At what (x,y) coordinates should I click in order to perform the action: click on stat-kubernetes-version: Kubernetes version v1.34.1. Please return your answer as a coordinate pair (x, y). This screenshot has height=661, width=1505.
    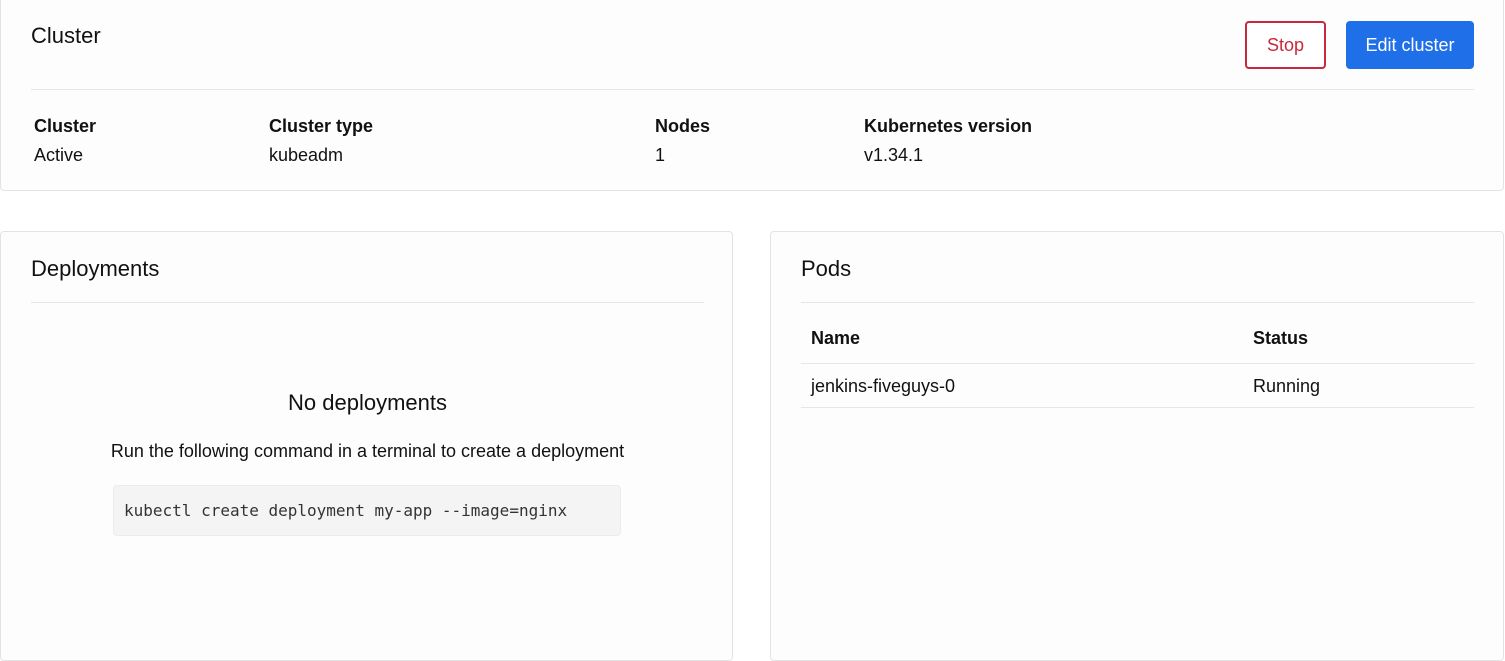
    Looking at the image, I should click on (948, 140).